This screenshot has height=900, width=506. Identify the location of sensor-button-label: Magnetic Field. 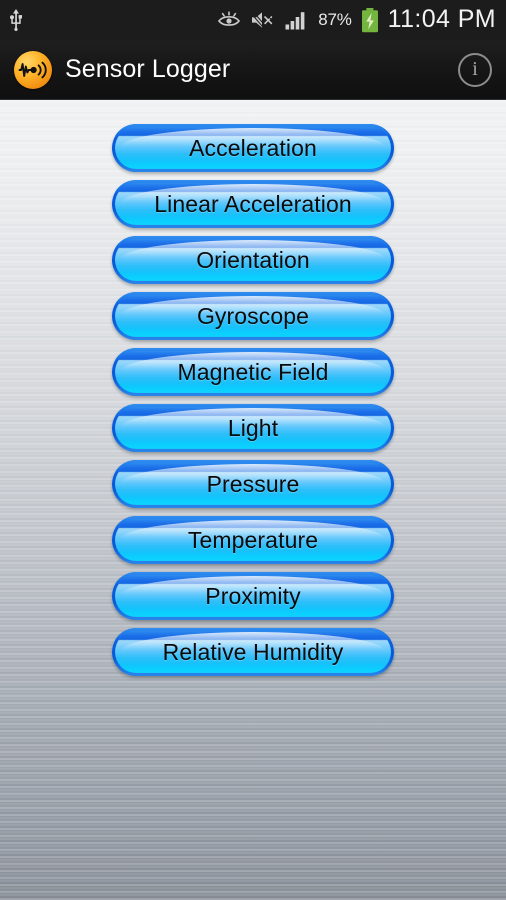
(253, 371).